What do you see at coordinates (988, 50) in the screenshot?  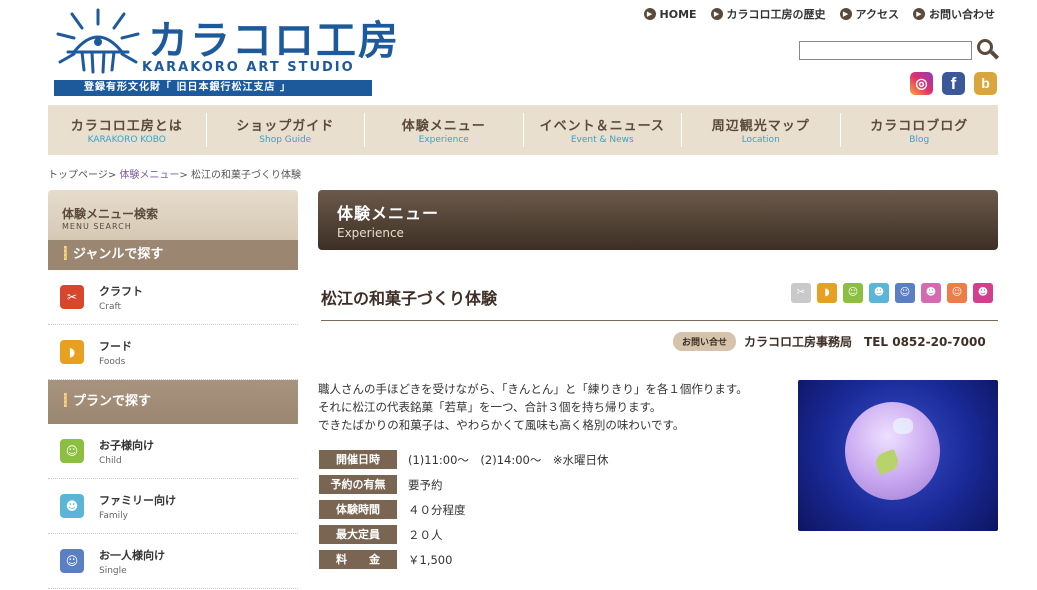 I see `search-button` at bounding box center [988, 50].